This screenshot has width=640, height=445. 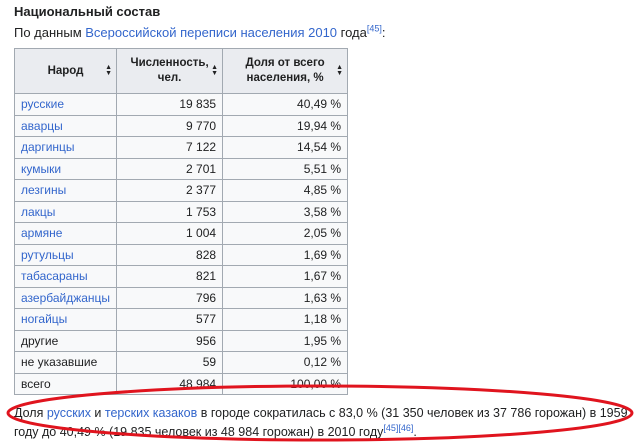 What do you see at coordinates (42, 104) in the screenshot?
I see `people-link: русские` at bounding box center [42, 104].